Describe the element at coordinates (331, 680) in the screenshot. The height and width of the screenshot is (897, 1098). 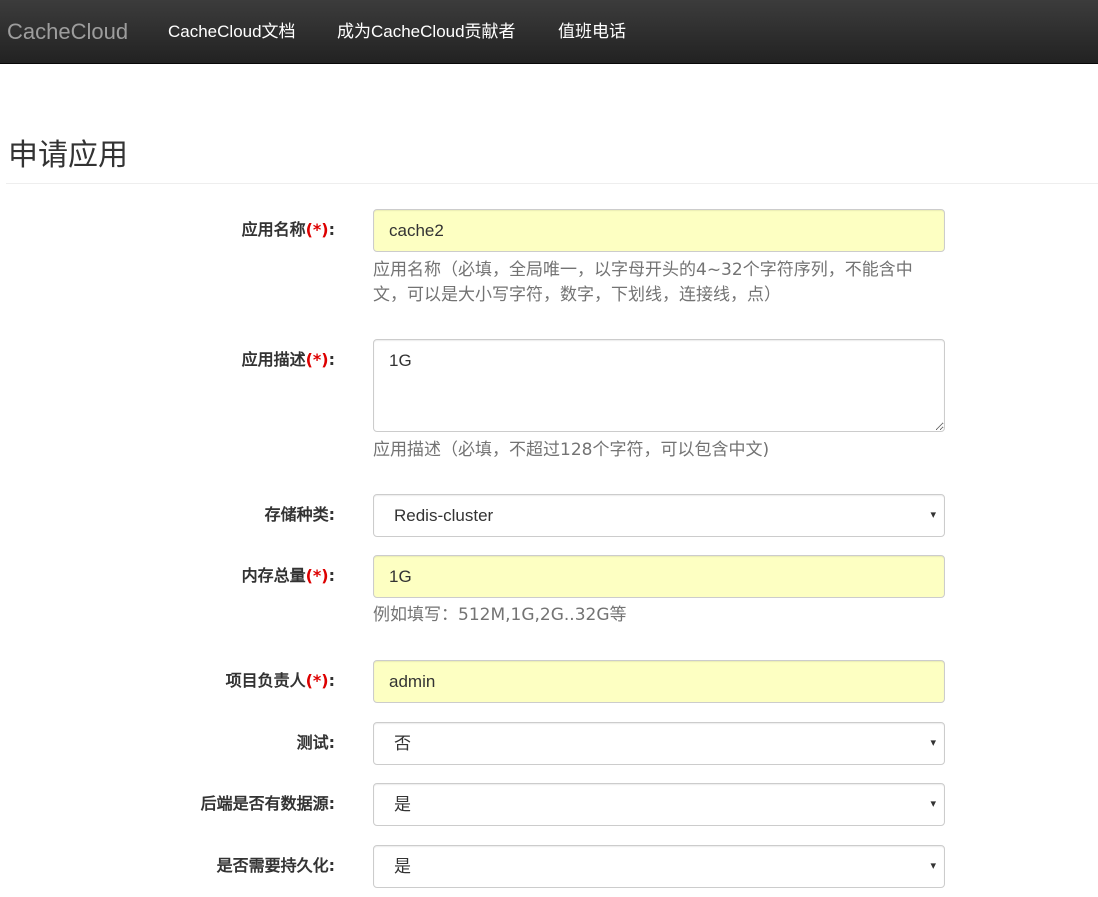
I see `owner-label-colon: :` at that location.